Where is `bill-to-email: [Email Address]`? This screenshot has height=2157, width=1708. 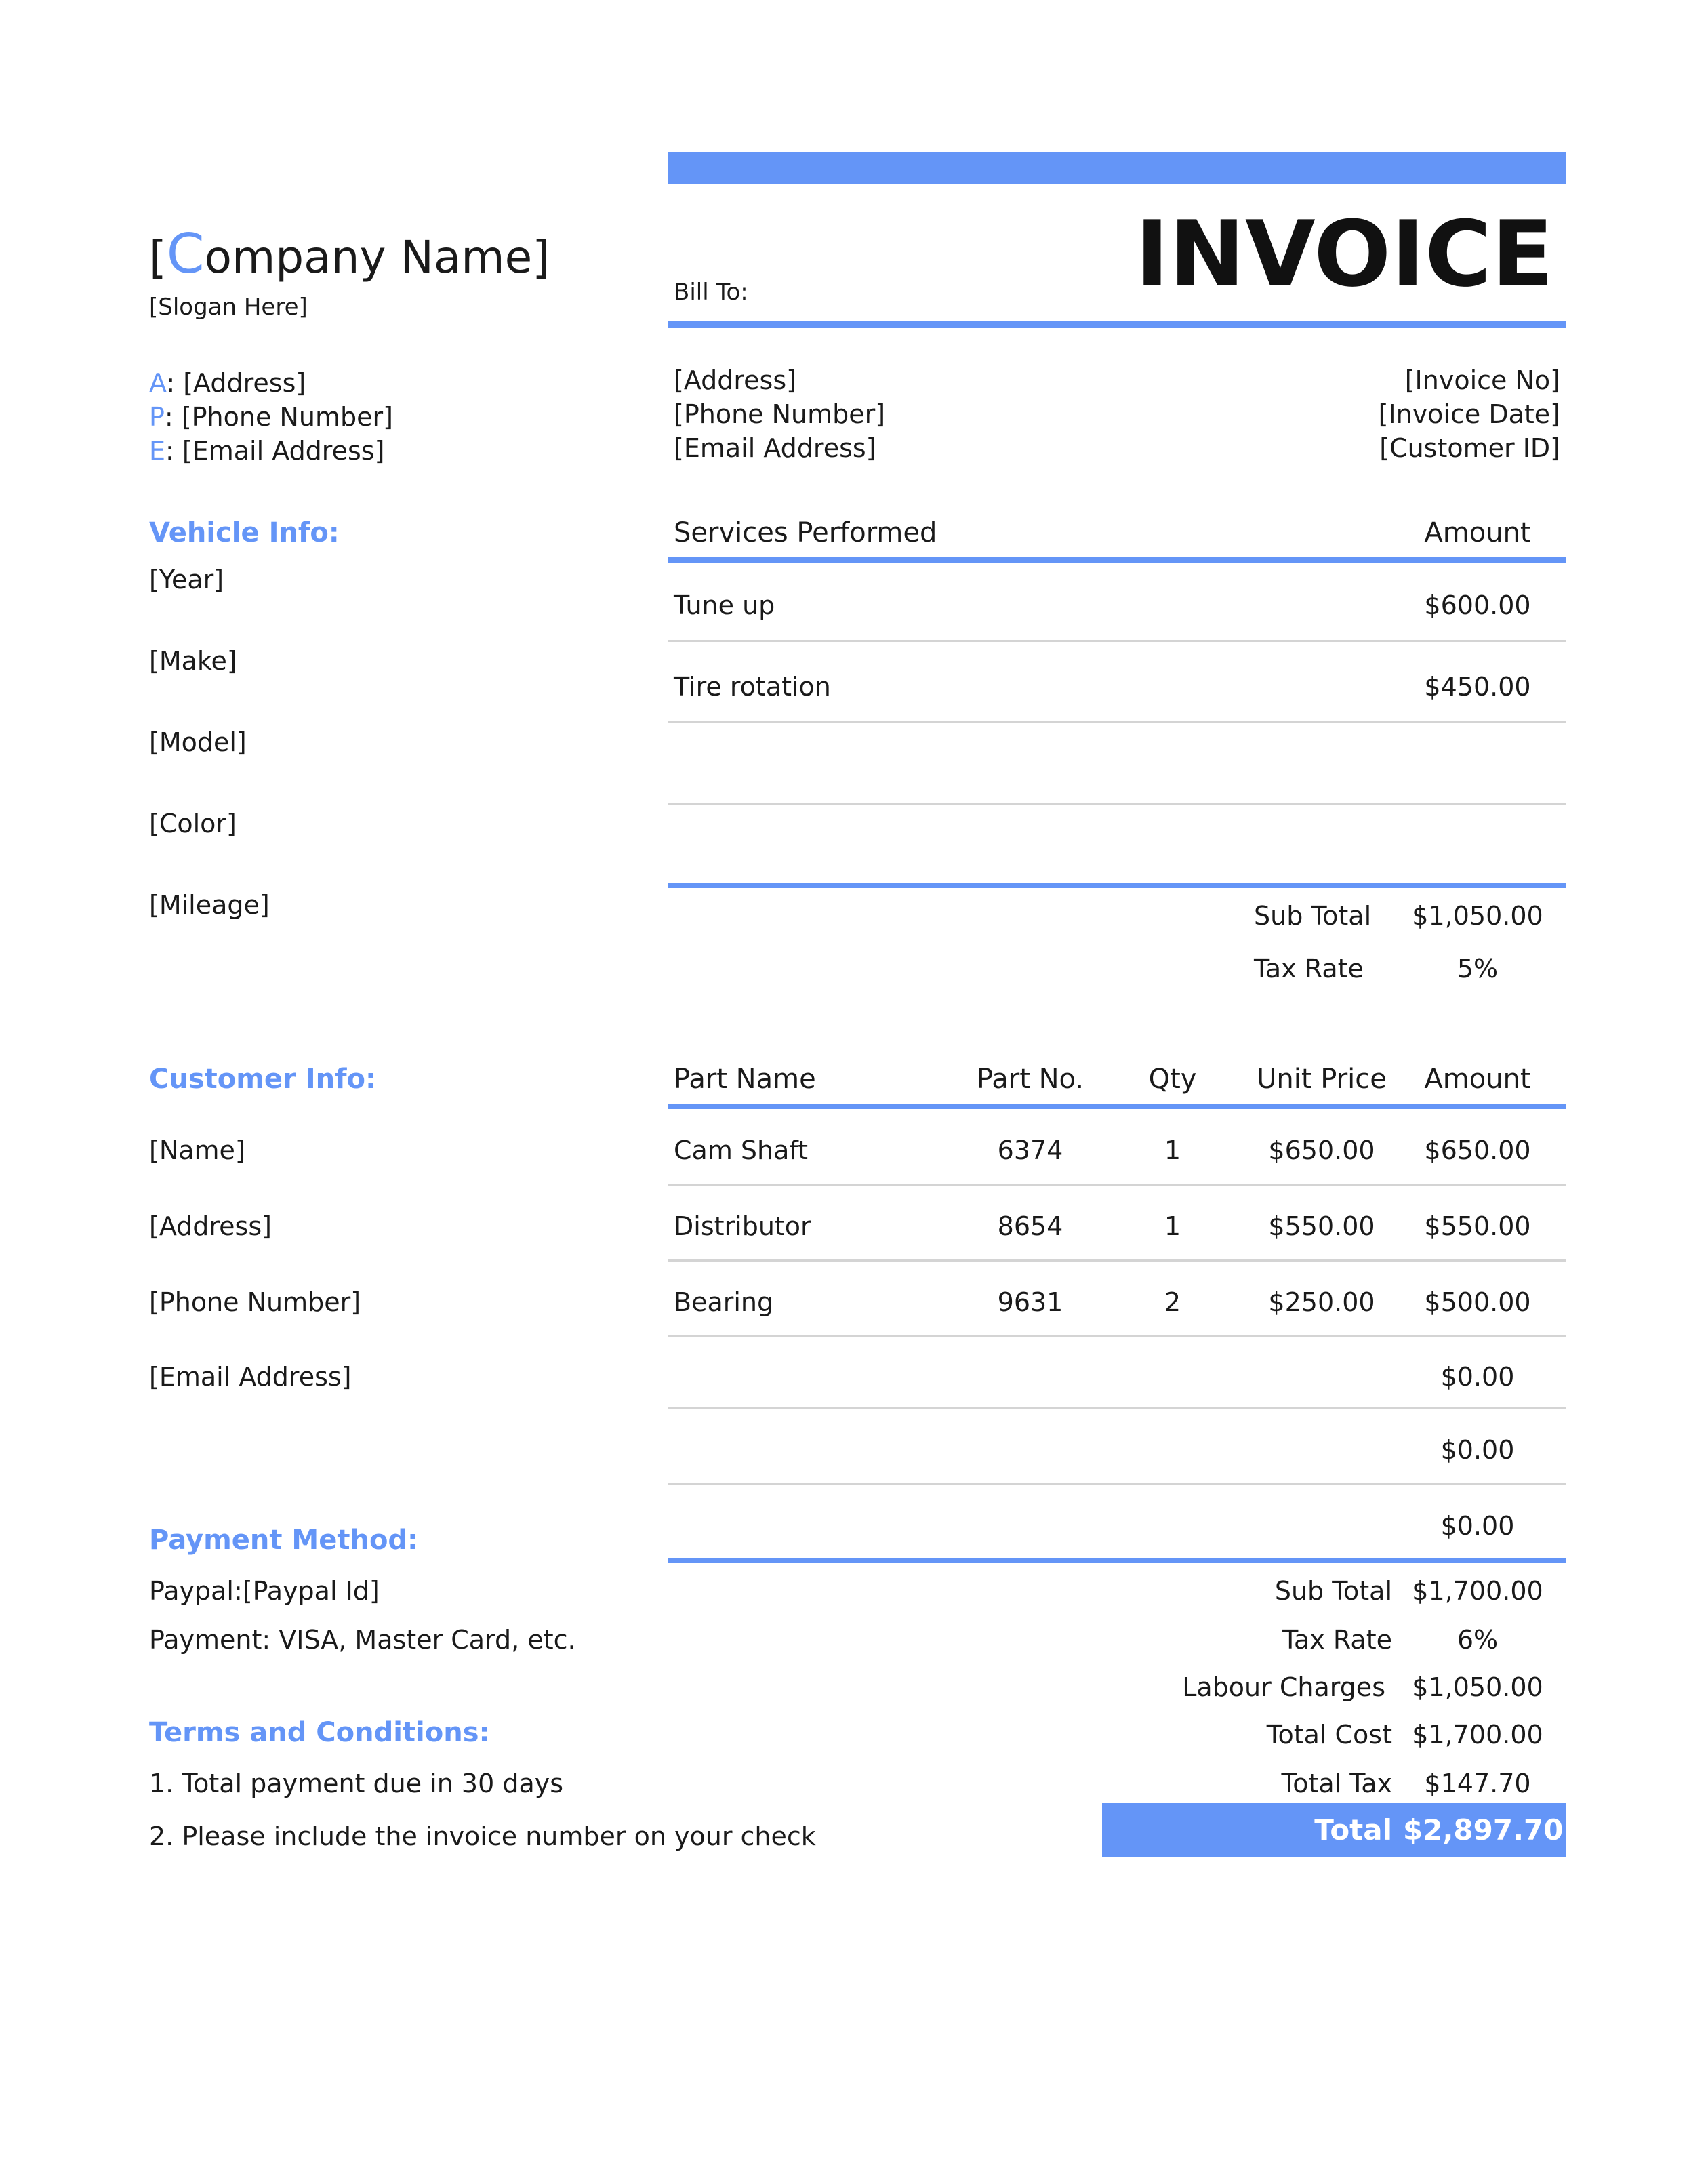
bill-to-email: [Email Address] is located at coordinates (775, 448).